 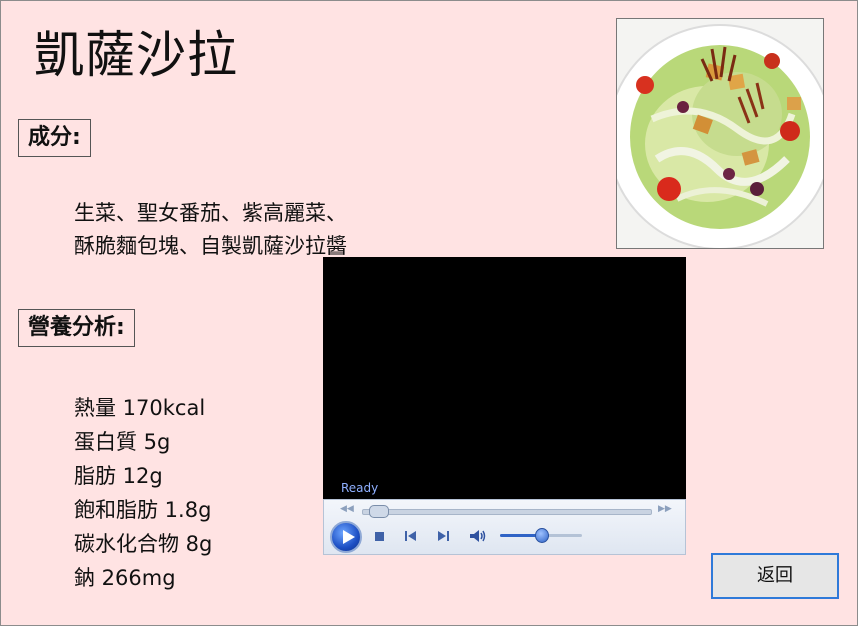 I want to click on seek-back-icon: ◀◀, so click(x=347, y=509).